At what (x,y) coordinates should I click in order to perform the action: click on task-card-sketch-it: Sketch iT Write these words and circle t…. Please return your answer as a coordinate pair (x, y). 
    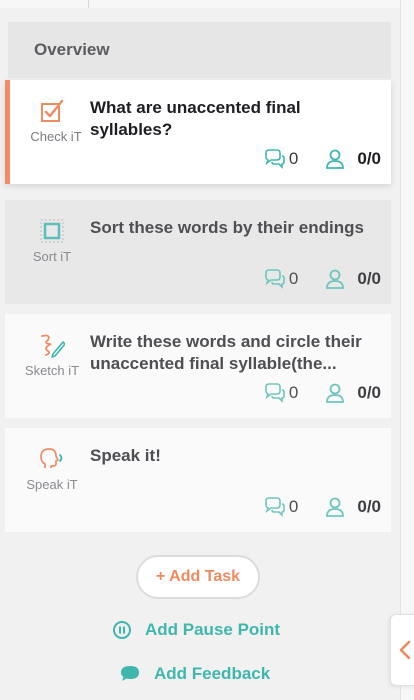
    Looking at the image, I should click on (198, 366).